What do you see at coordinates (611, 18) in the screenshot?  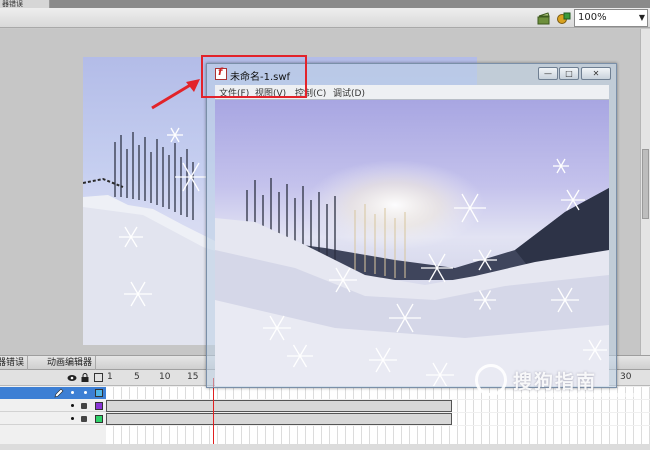 I see `zoom-select: 100% ▼` at bounding box center [611, 18].